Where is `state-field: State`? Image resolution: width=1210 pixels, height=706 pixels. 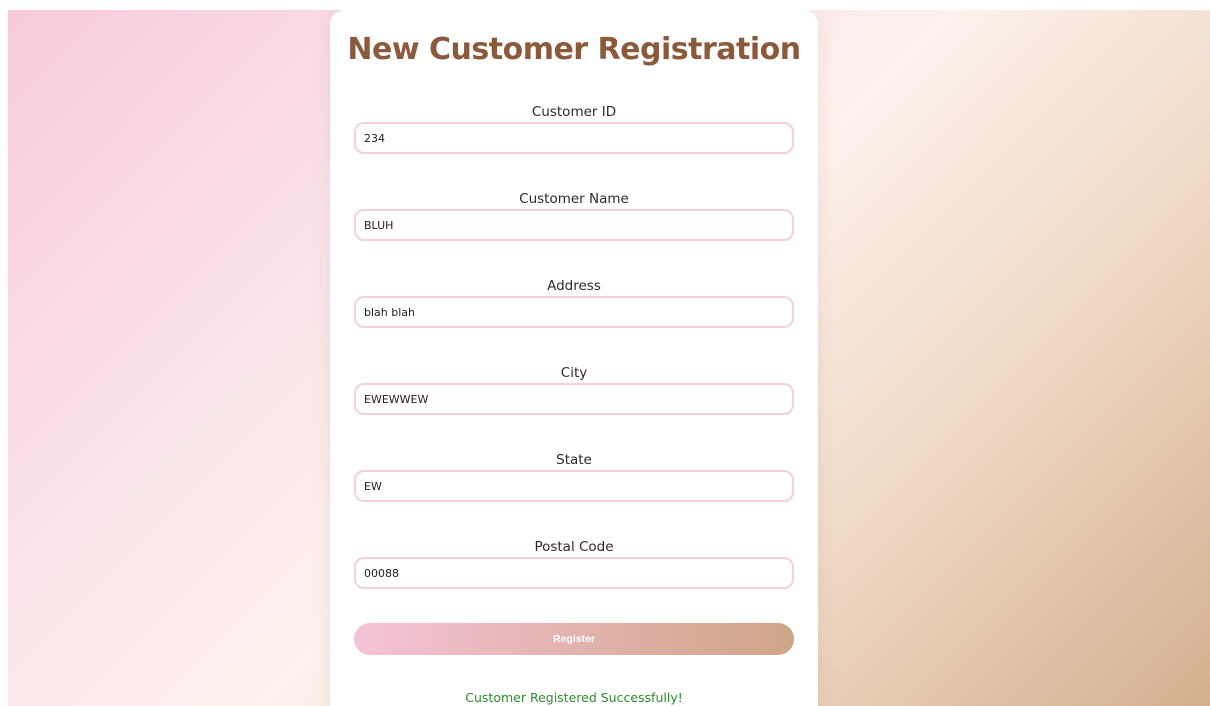
state-field: State is located at coordinates (574, 476).